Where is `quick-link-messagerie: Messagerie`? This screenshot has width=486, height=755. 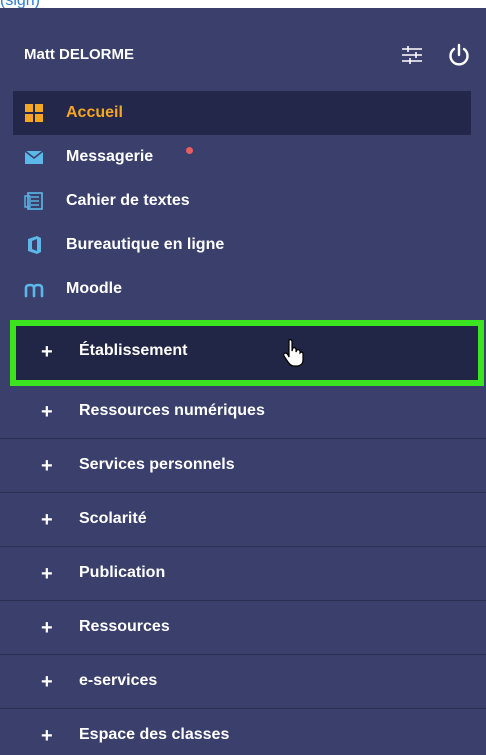
quick-link-messagerie: Messagerie is located at coordinates (243, 157).